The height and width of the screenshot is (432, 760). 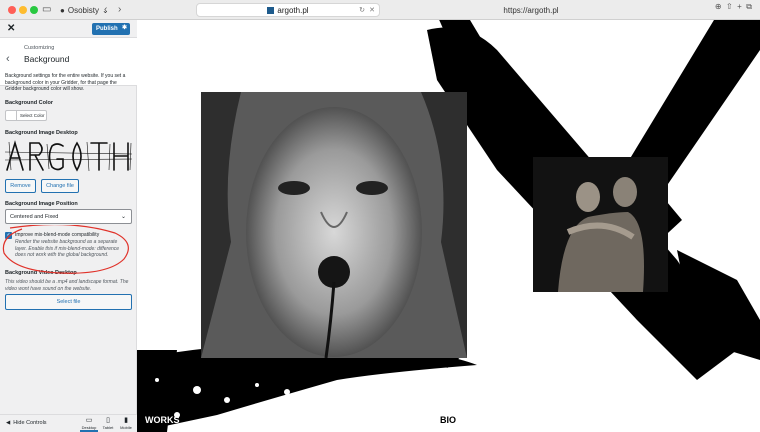 I want to click on position-select: Centered and Fixed ⌄, so click(x=68, y=216).